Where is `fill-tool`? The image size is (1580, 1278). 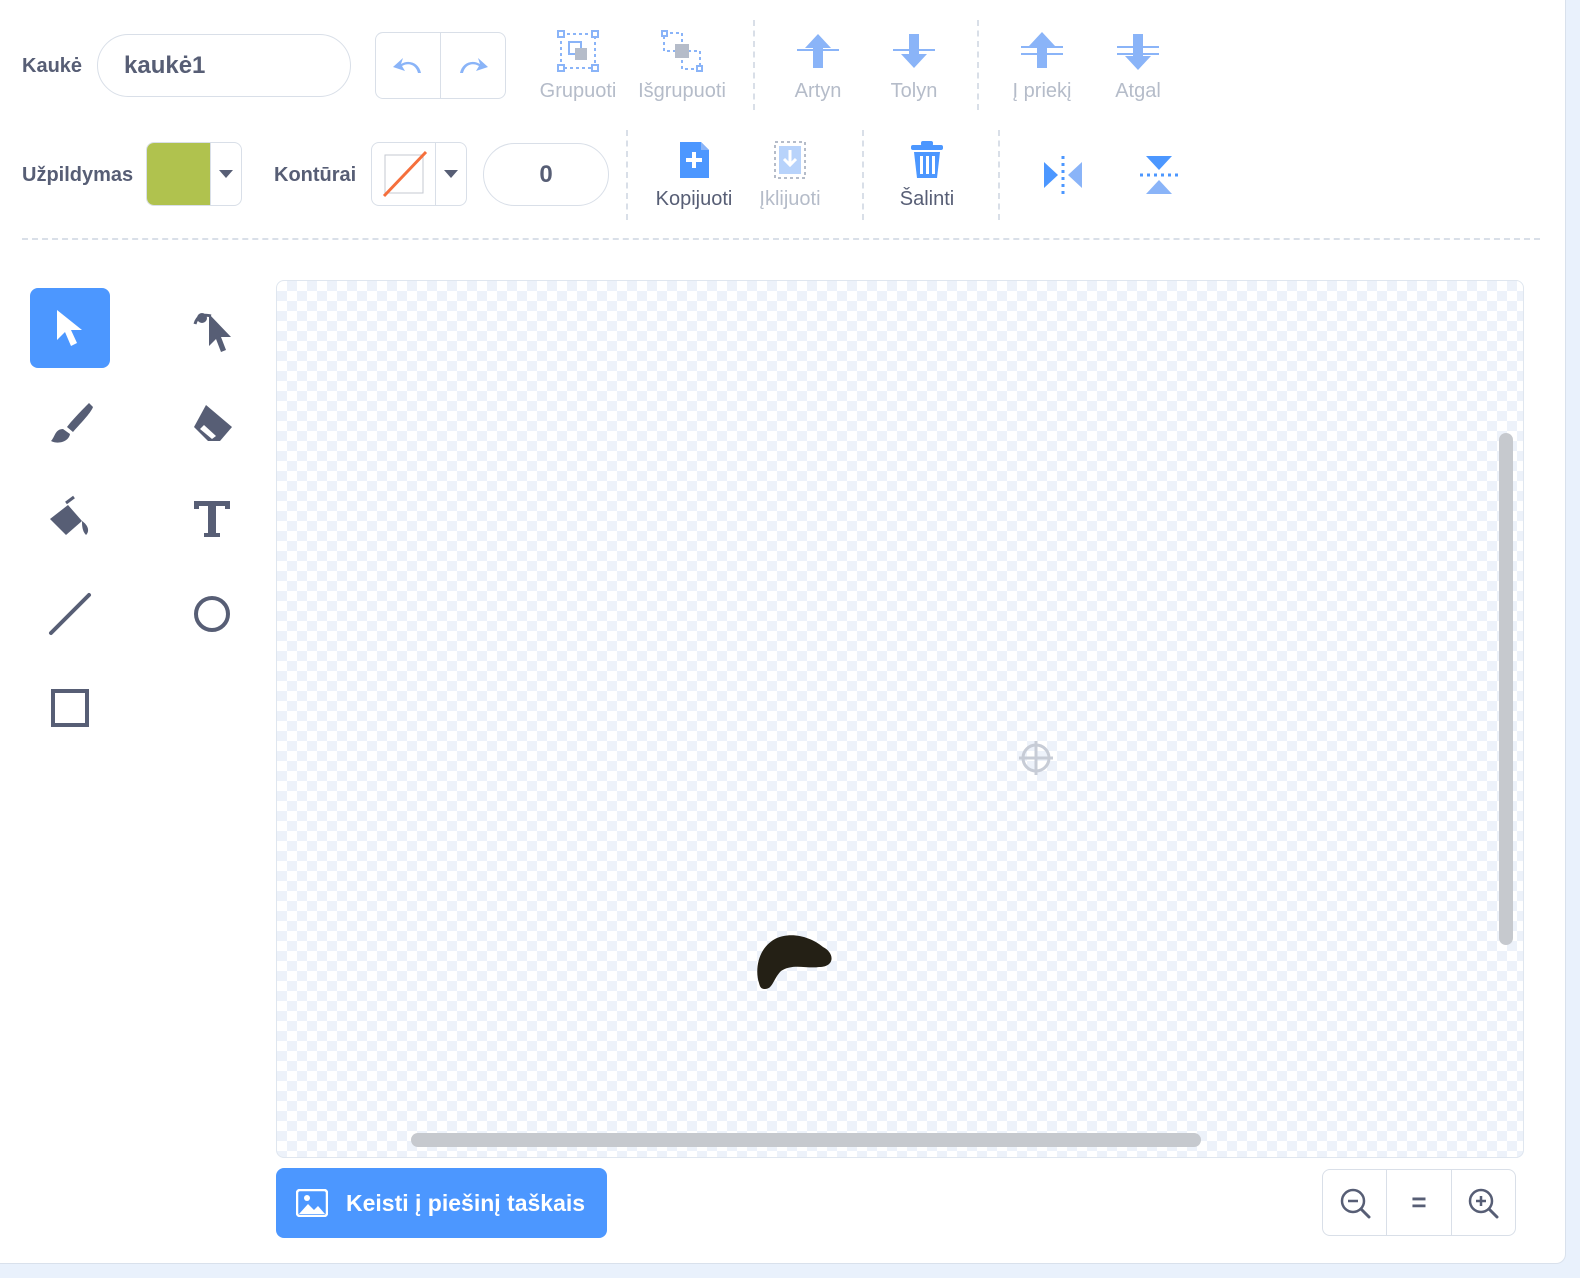 fill-tool is located at coordinates (70, 518).